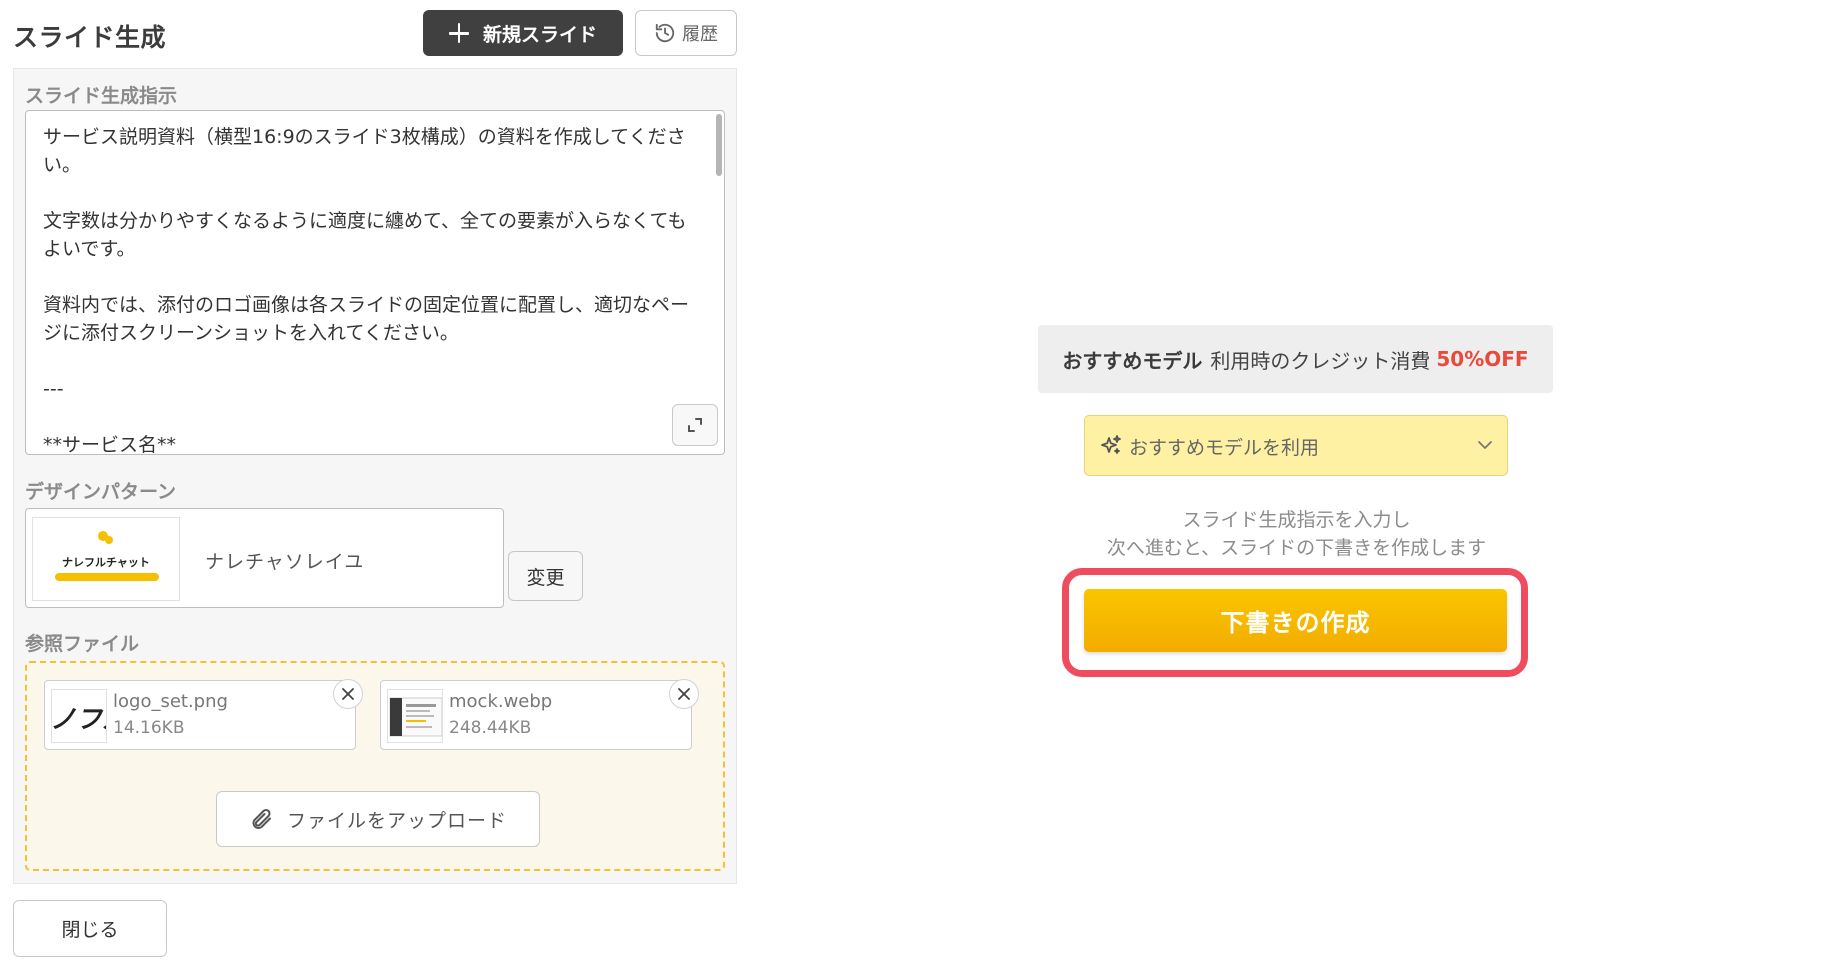 This screenshot has width=1842, height=971. Describe the element at coordinates (1132, 360) in the screenshot. I see `promo-strong: おすすめモデル` at that location.